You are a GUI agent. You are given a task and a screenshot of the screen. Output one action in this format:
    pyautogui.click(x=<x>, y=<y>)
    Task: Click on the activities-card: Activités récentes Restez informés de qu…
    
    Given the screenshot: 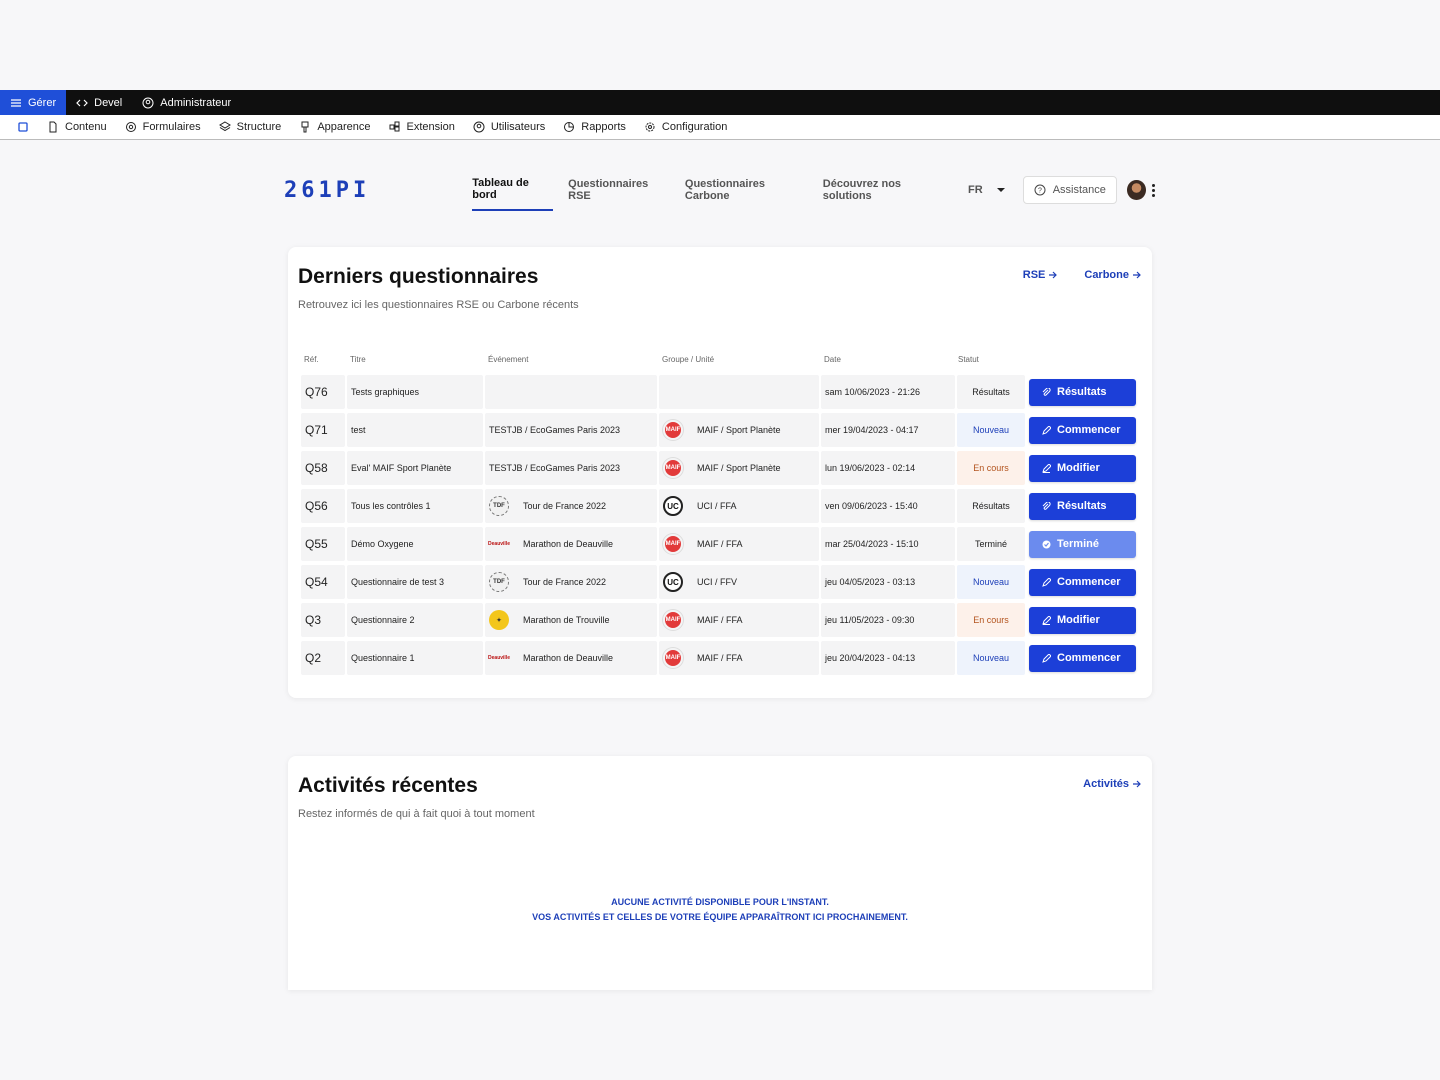 What is the action you would take?
    pyautogui.click(x=720, y=873)
    